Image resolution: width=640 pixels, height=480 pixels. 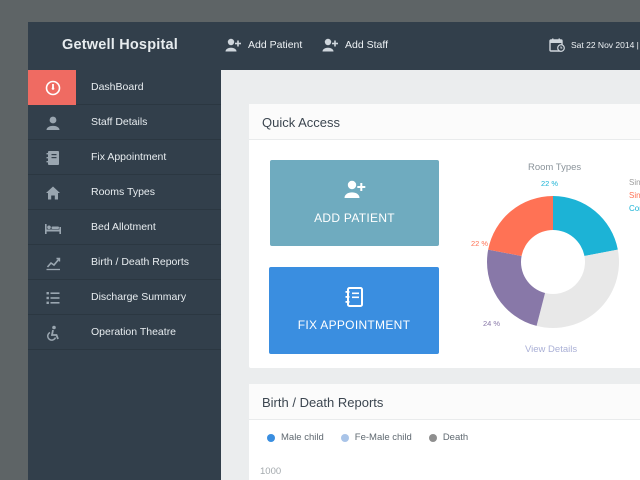 I want to click on sidebar-item-label: Rooms Types, so click(x=123, y=192).